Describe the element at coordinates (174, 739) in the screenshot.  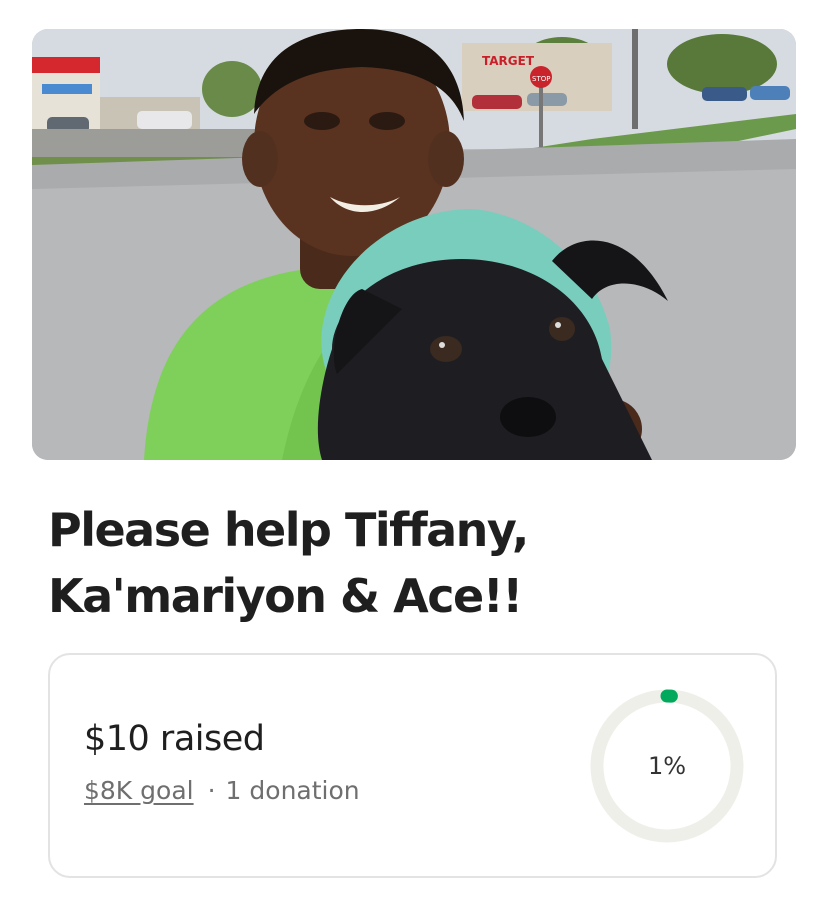
I see `amount-raised: $10 raised` at that location.